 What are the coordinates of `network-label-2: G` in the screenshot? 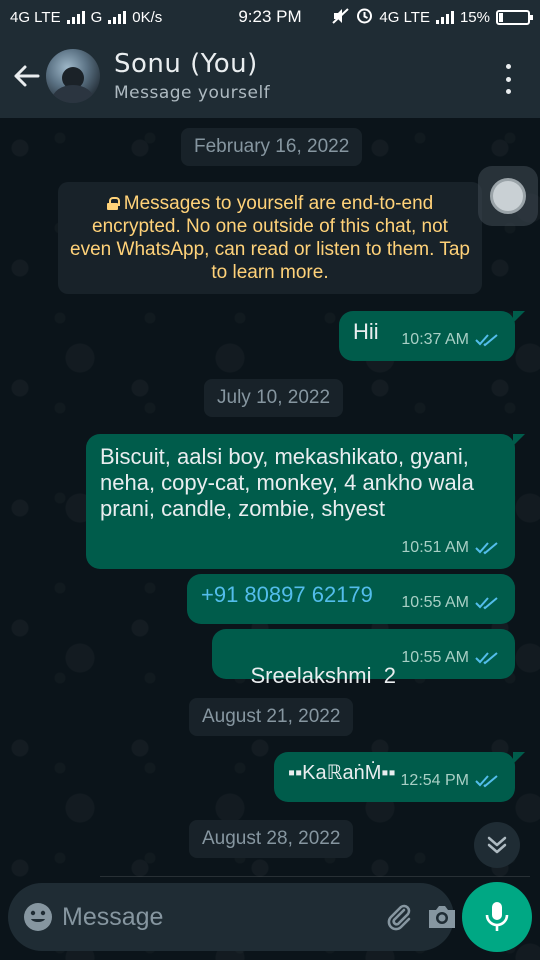 It's located at (96, 17).